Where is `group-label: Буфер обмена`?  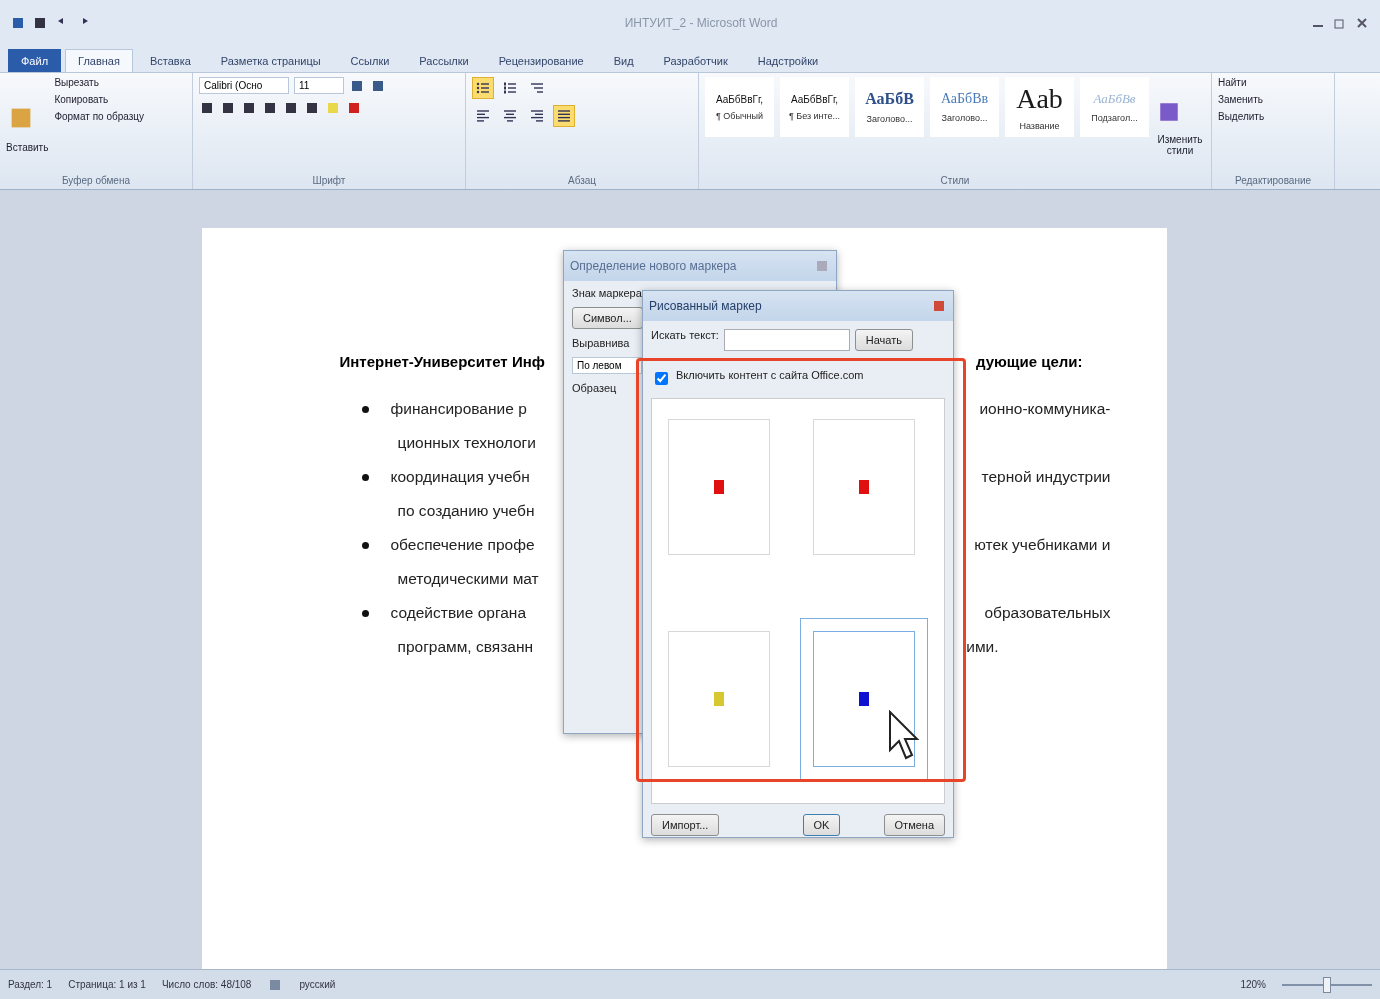
group-label: Буфер обмена is located at coordinates (96, 181).